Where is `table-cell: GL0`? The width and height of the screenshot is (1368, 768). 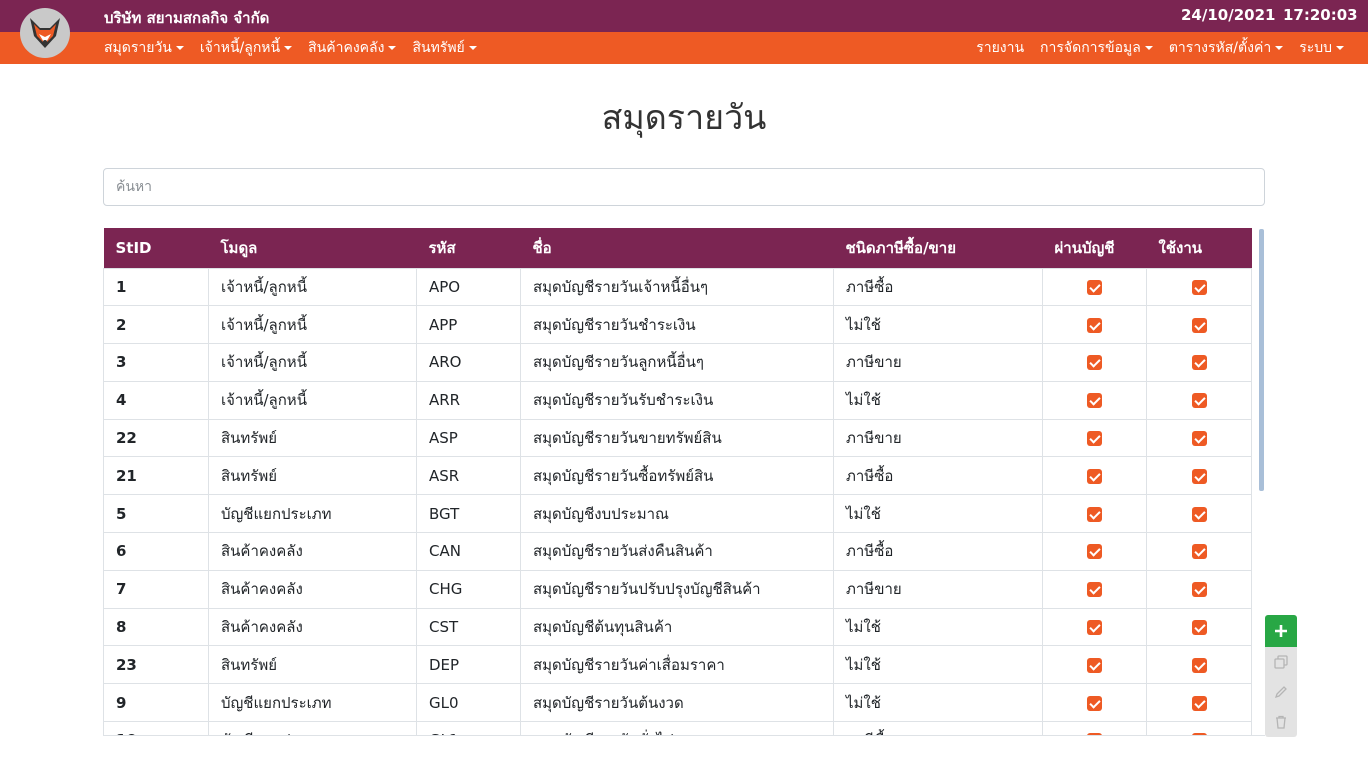 table-cell: GL0 is located at coordinates (468, 703).